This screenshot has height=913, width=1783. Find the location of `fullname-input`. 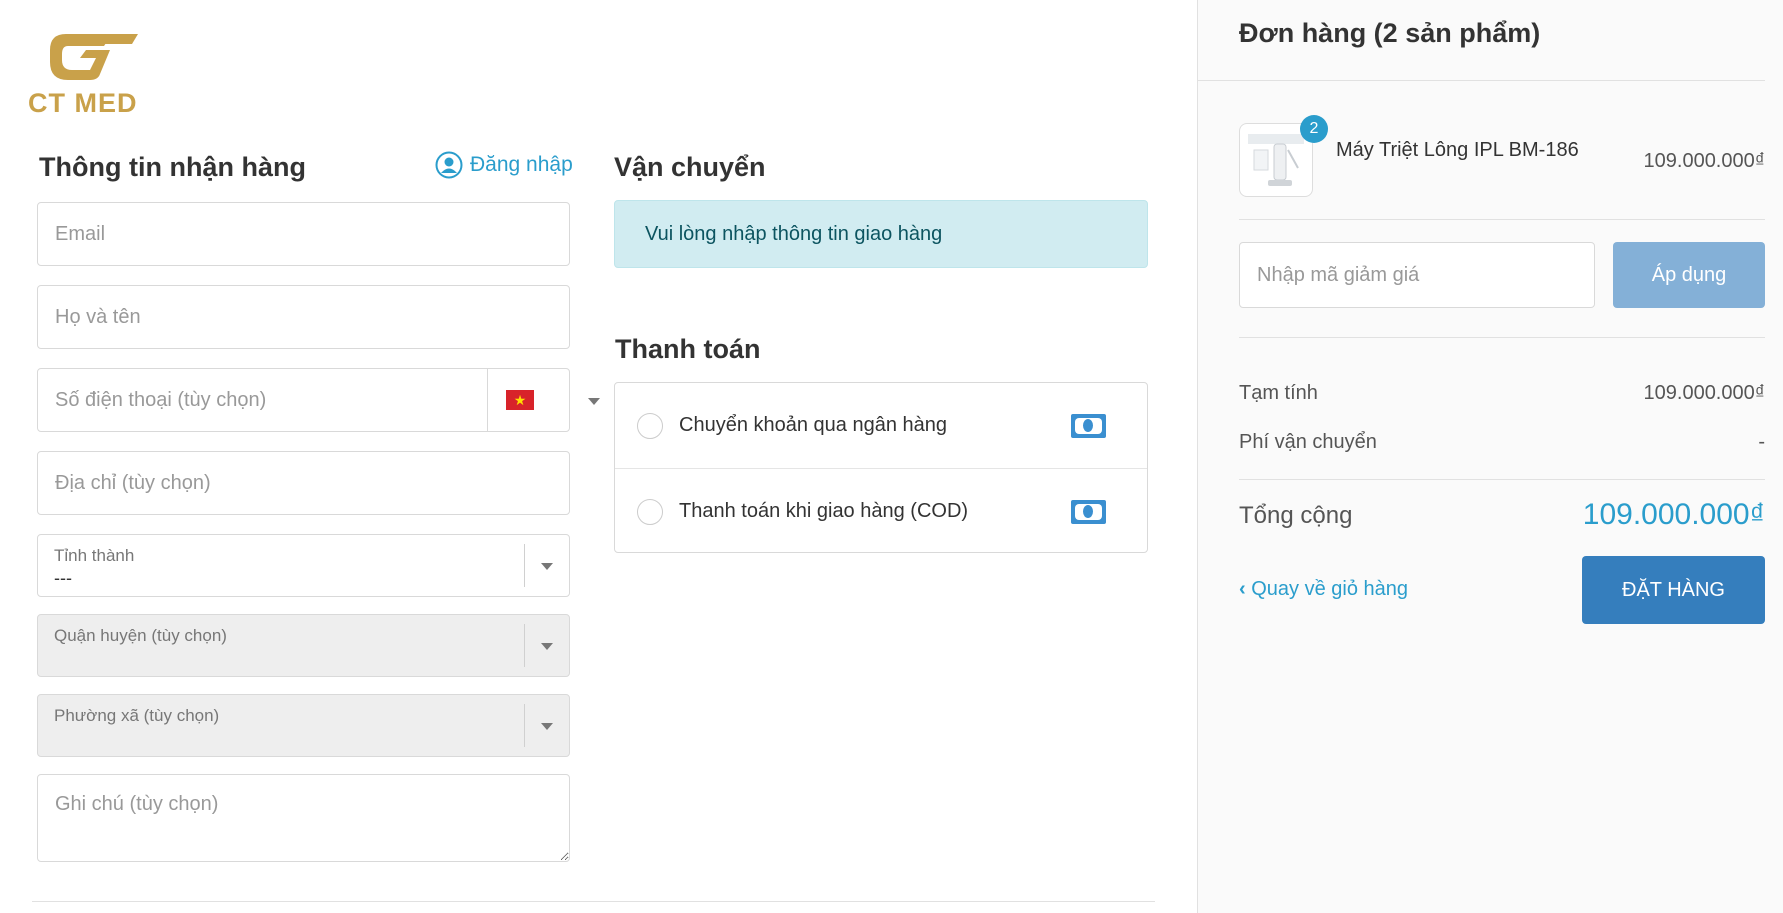

fullname-input is located at coordinates (303, 317).